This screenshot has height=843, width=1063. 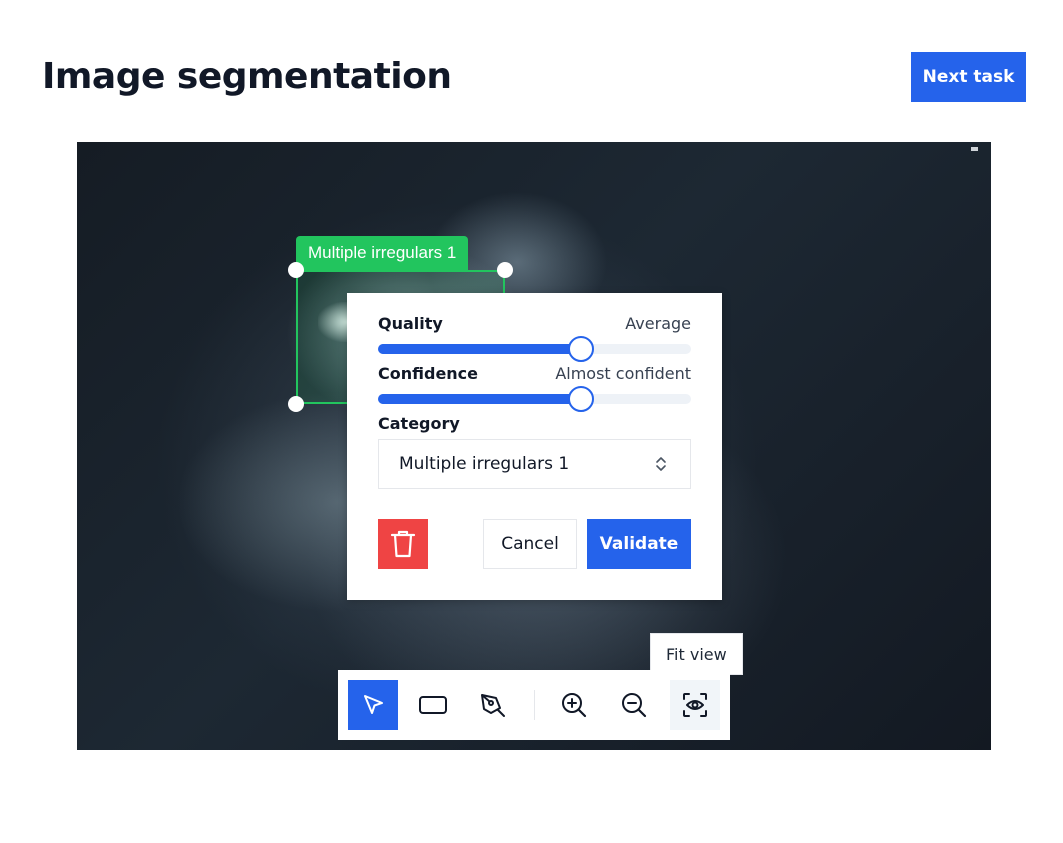 I want to click on validate-button: Validate, so click(x=639, y=544).